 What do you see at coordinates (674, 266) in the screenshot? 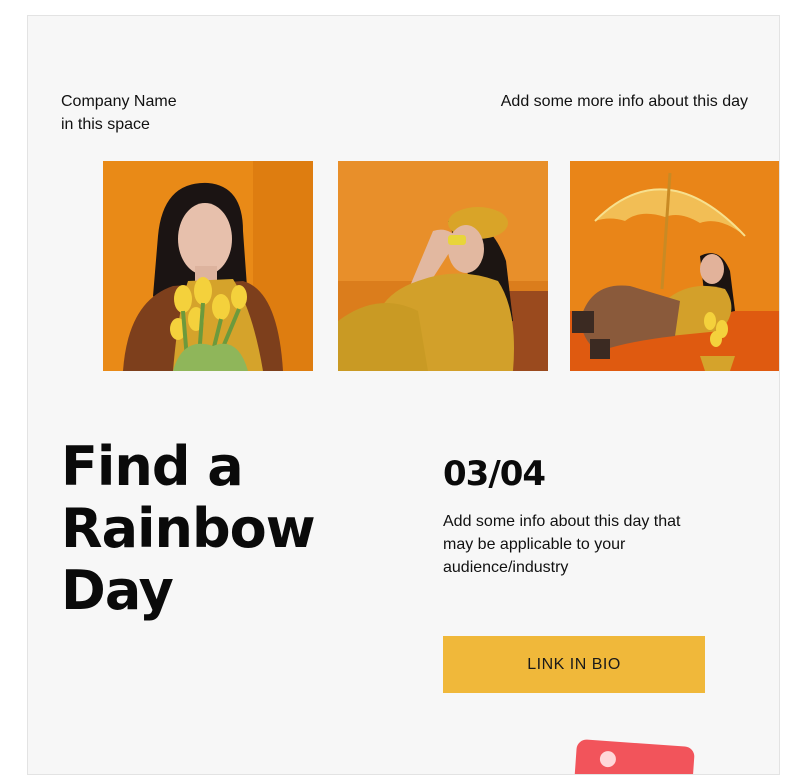
I see `woman-with-umbrella-photo` at bounding box center [674, 266].